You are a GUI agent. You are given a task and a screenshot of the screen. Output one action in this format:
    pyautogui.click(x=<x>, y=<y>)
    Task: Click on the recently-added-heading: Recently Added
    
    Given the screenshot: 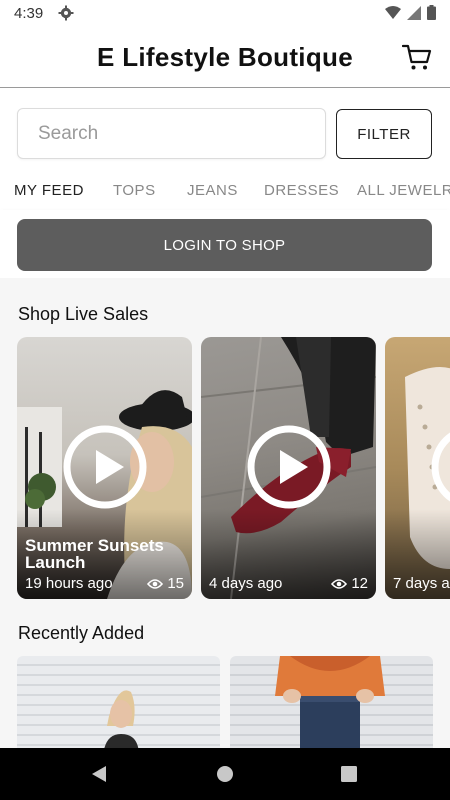 What is the action you would take?
    pyautogui.click(x=81, y=633)
    